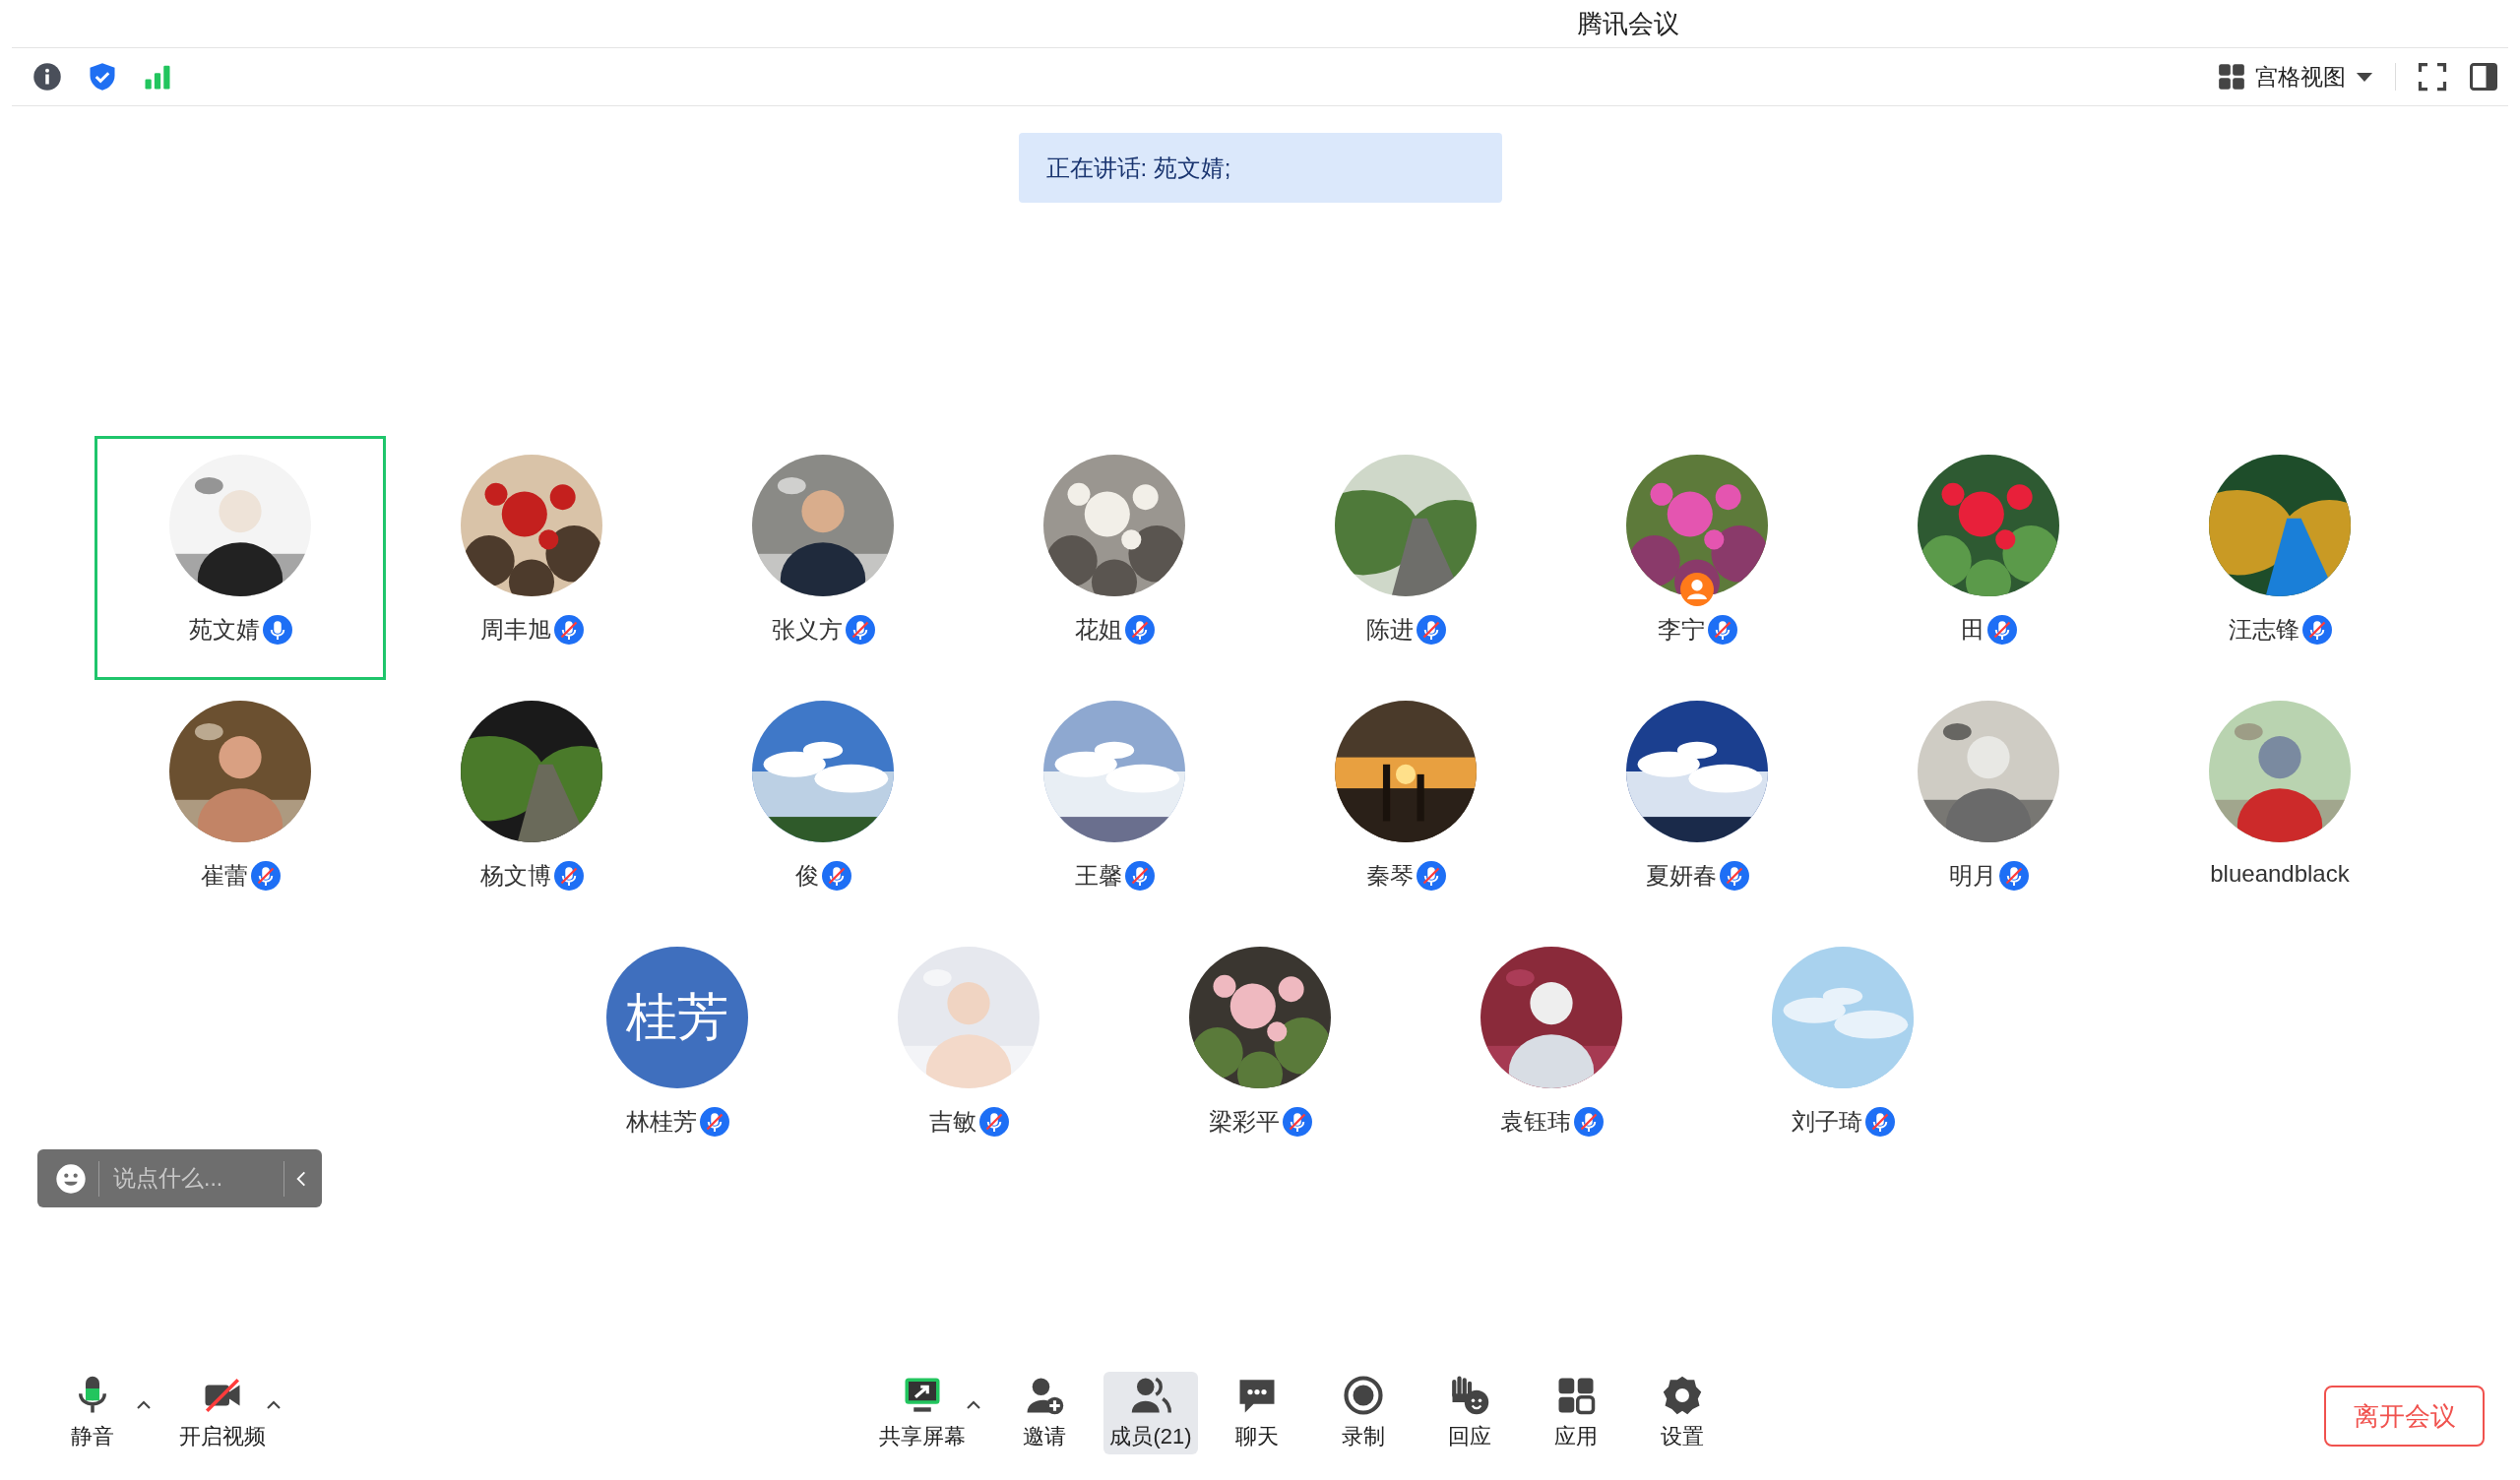 Image resolution: width=2520 pixels, height=1480 pixels. What do you see at coordinates (1972, 876) in the screenshot?
I see `participant-name: 明月` at bounding box center [1972, 876].